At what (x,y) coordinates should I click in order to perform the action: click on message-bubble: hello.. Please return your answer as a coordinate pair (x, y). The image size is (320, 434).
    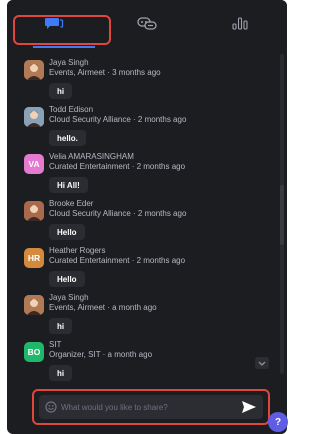
    Looking at the image, I should click on (67, 138).